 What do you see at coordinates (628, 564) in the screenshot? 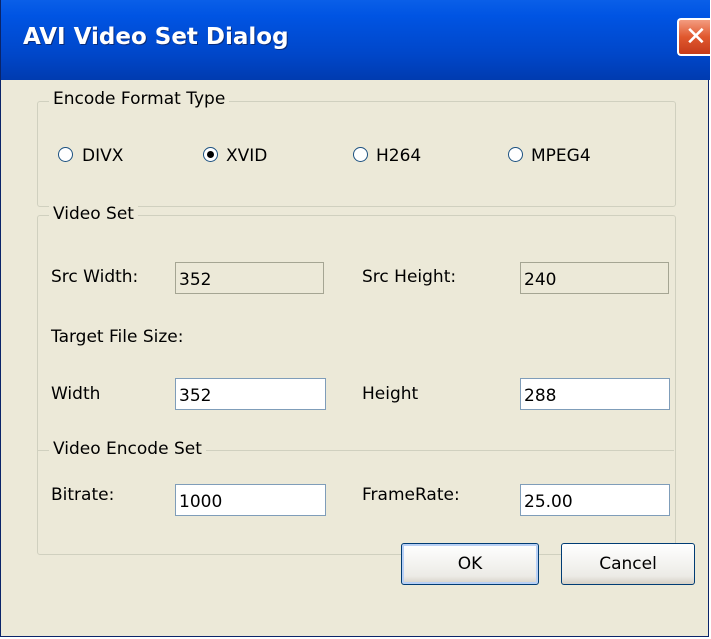
I see `cancel-button: Cancel` at bounding box center [628, 564].